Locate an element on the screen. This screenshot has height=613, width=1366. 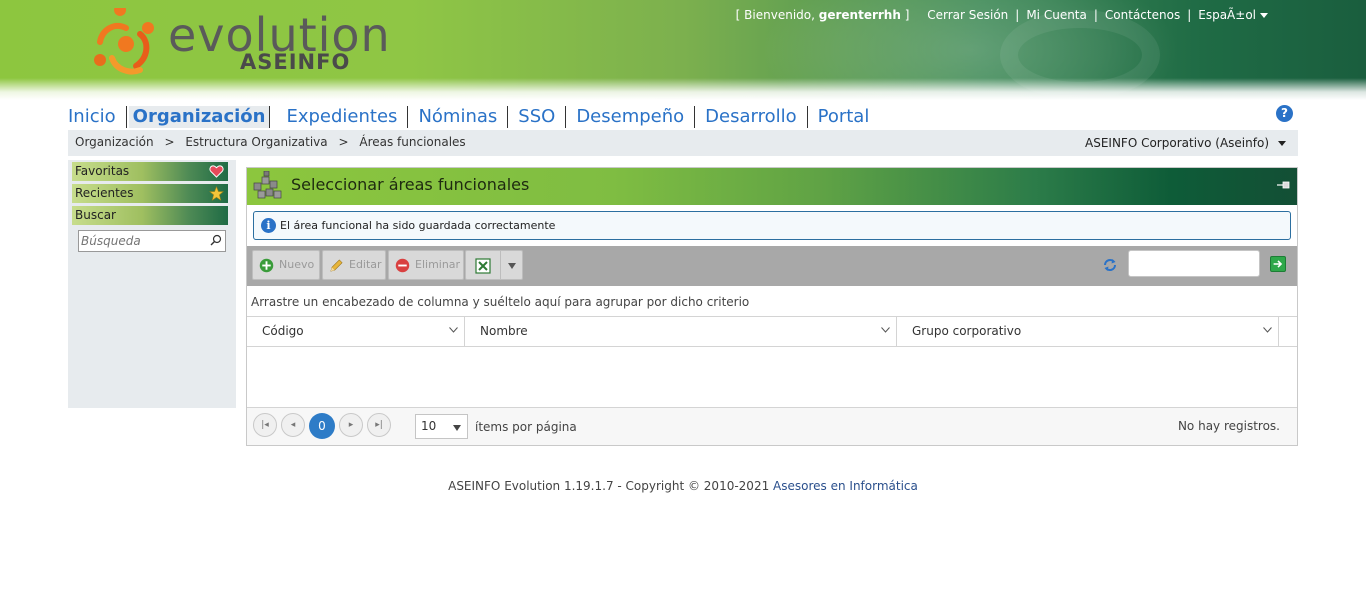
items-per-page-label: ítems por página is located at coordinates (526, 427).